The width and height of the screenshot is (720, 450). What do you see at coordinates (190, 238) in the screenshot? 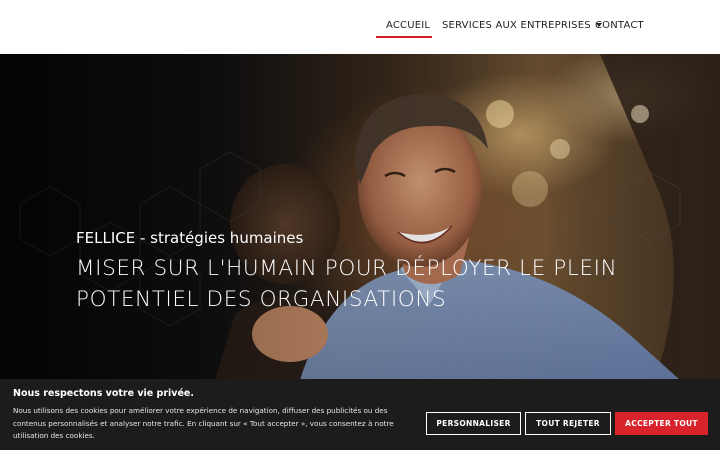
I see `hero-subtitle: FELLICE - stratégies humaines` at bounding box center [190, 238].